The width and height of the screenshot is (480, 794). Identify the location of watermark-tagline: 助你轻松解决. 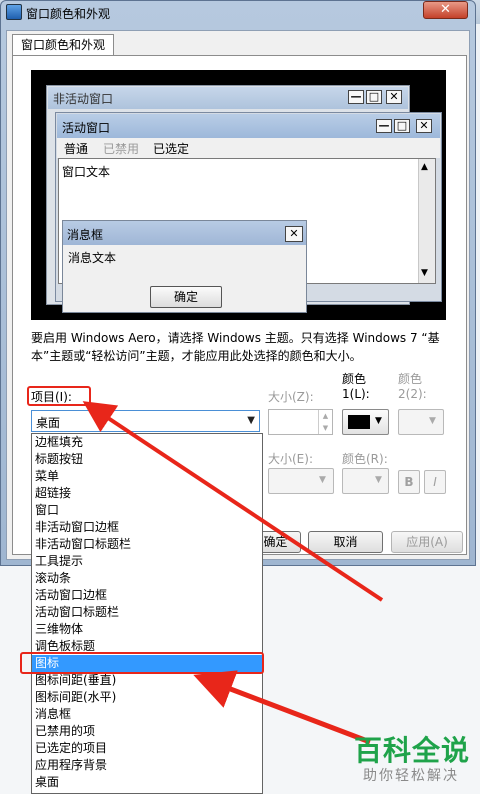
(411, 776).